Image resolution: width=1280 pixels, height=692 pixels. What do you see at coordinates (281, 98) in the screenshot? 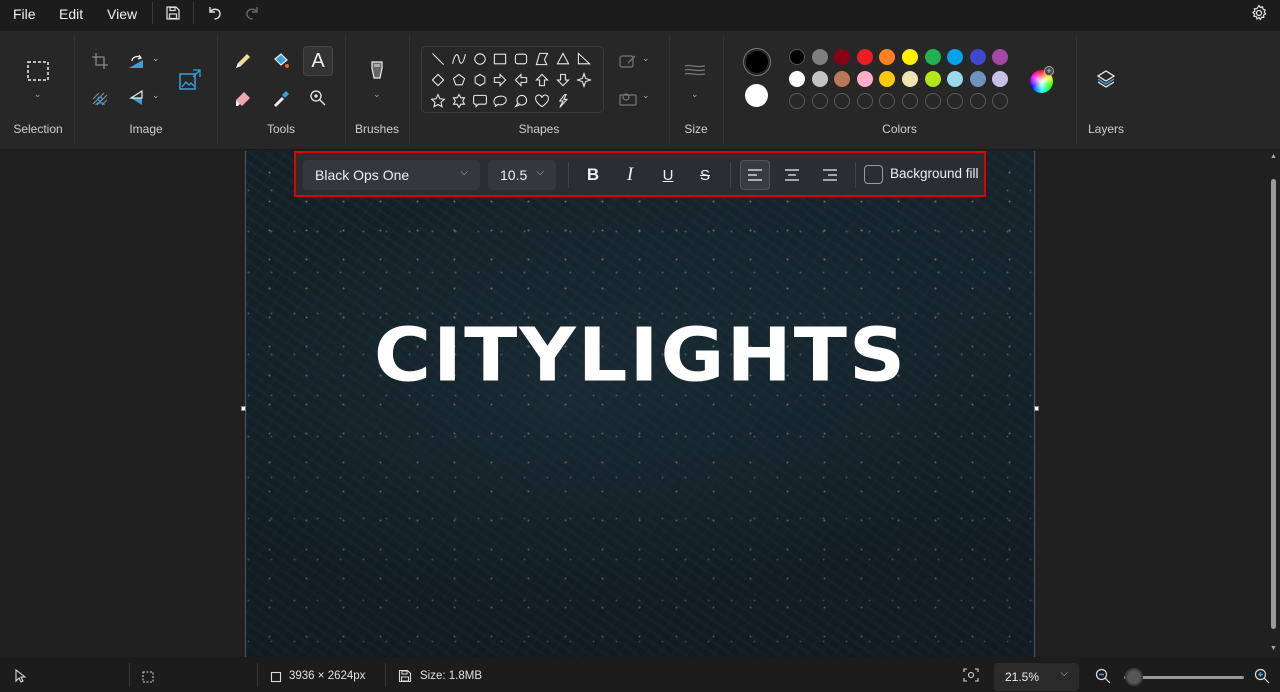
I see `color-picker-icon` at bounding box center [281, 98].